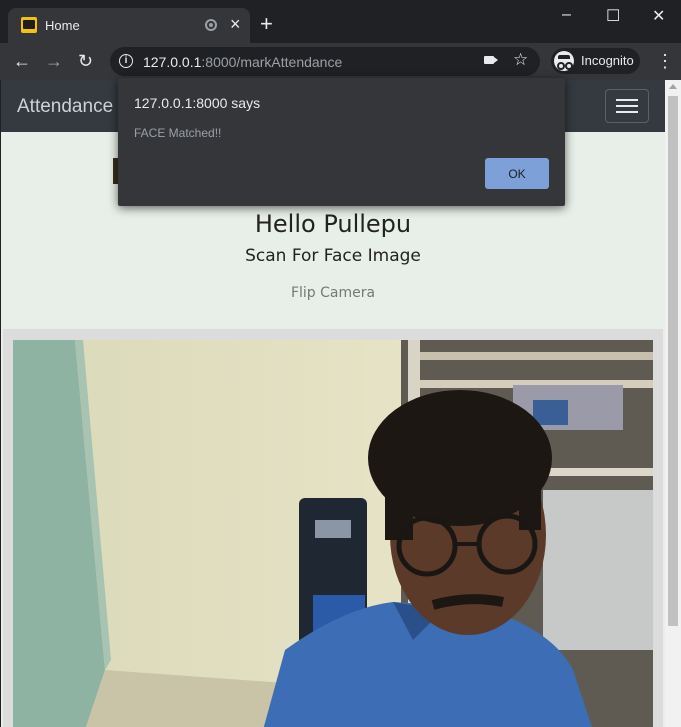  I want to click on tab-home: Home ×, so click(129, 25).